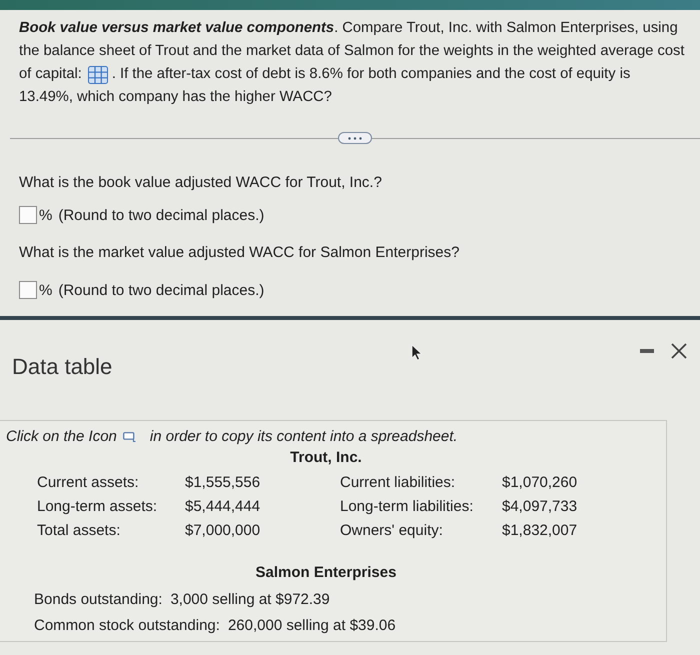  Describe the element at coordinates (175, 97) in the screenshot. I see `problem-text: 13.49%, which company has the higher WACC?` at that location.